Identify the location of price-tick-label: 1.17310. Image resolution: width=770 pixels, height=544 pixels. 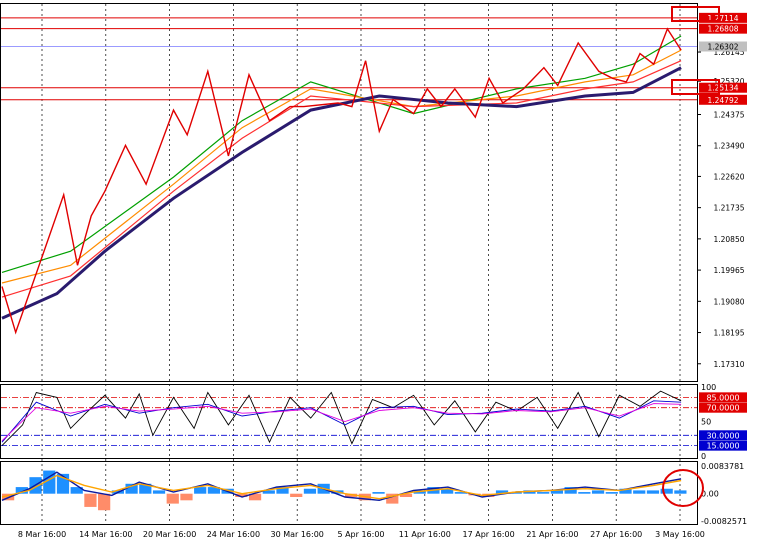
(728, 364).